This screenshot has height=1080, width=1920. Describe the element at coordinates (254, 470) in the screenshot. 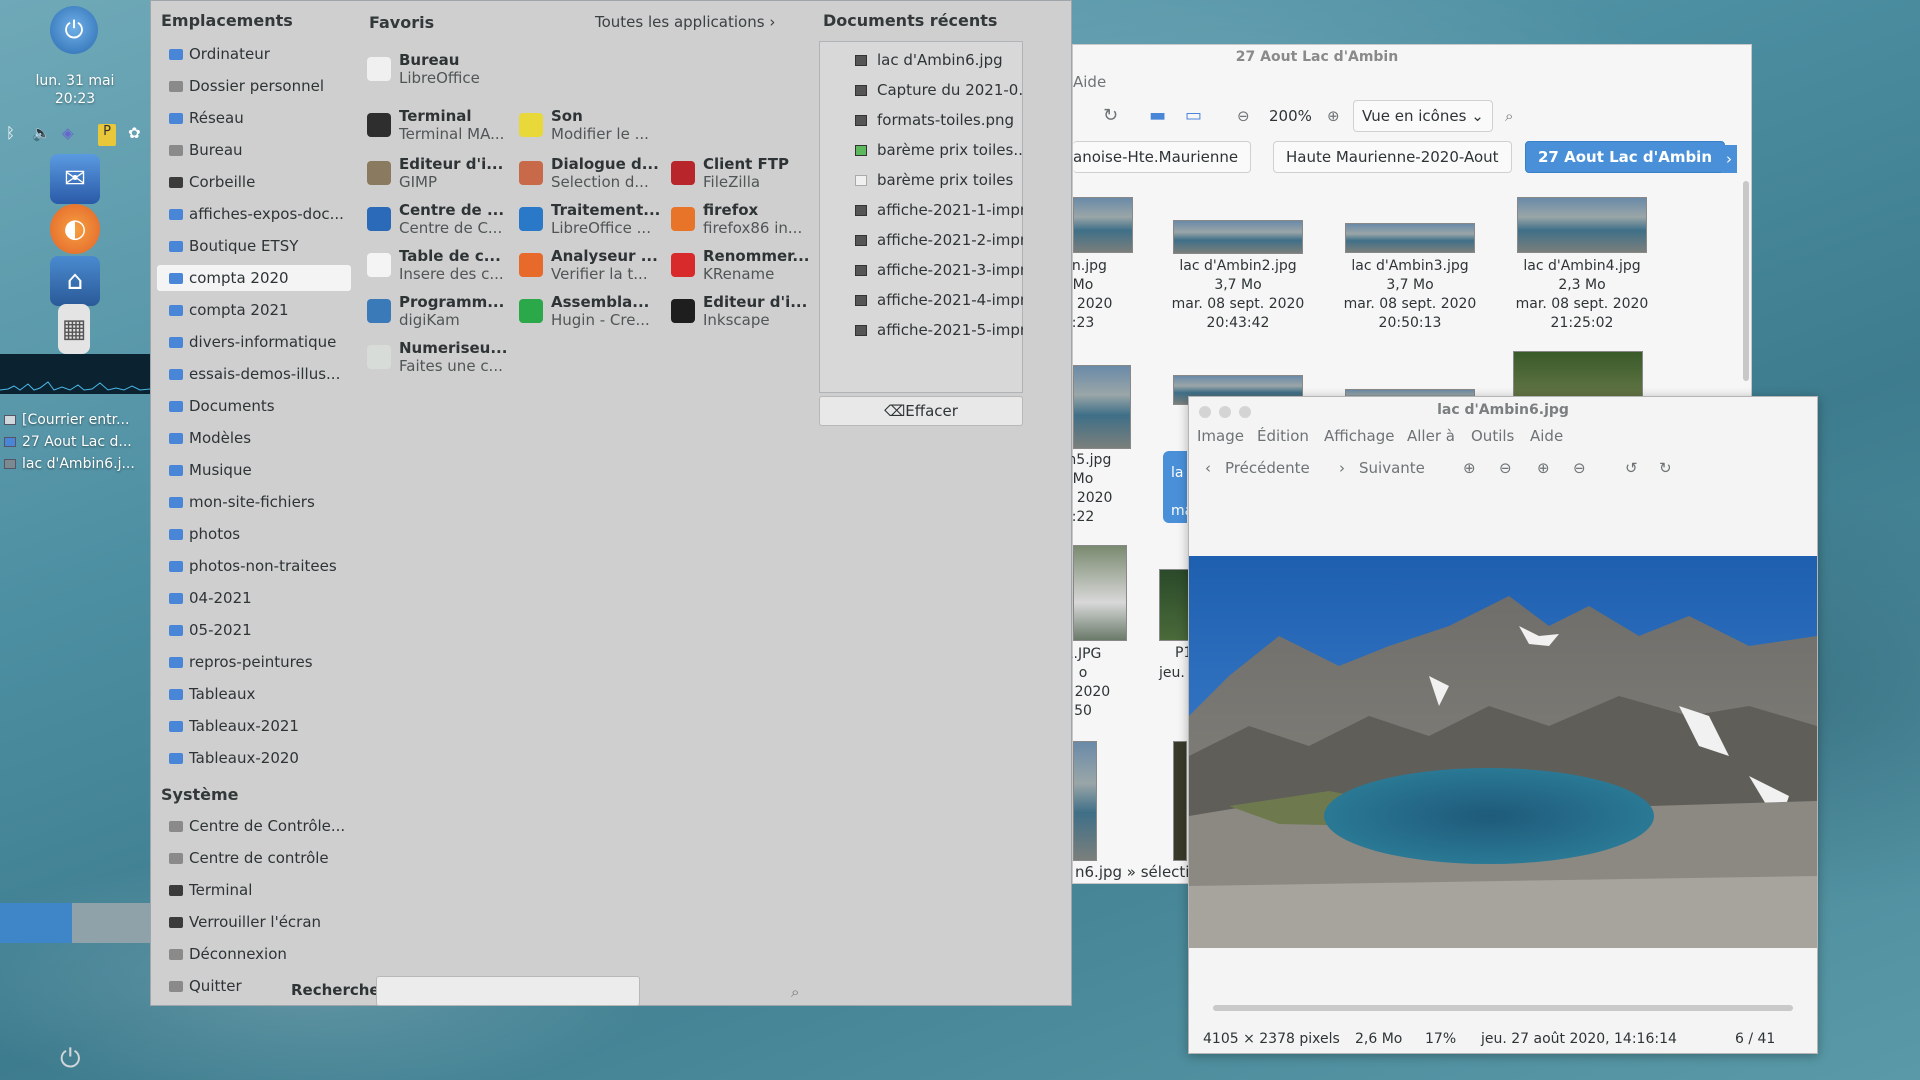

I see `place-item: Musique` at that location.